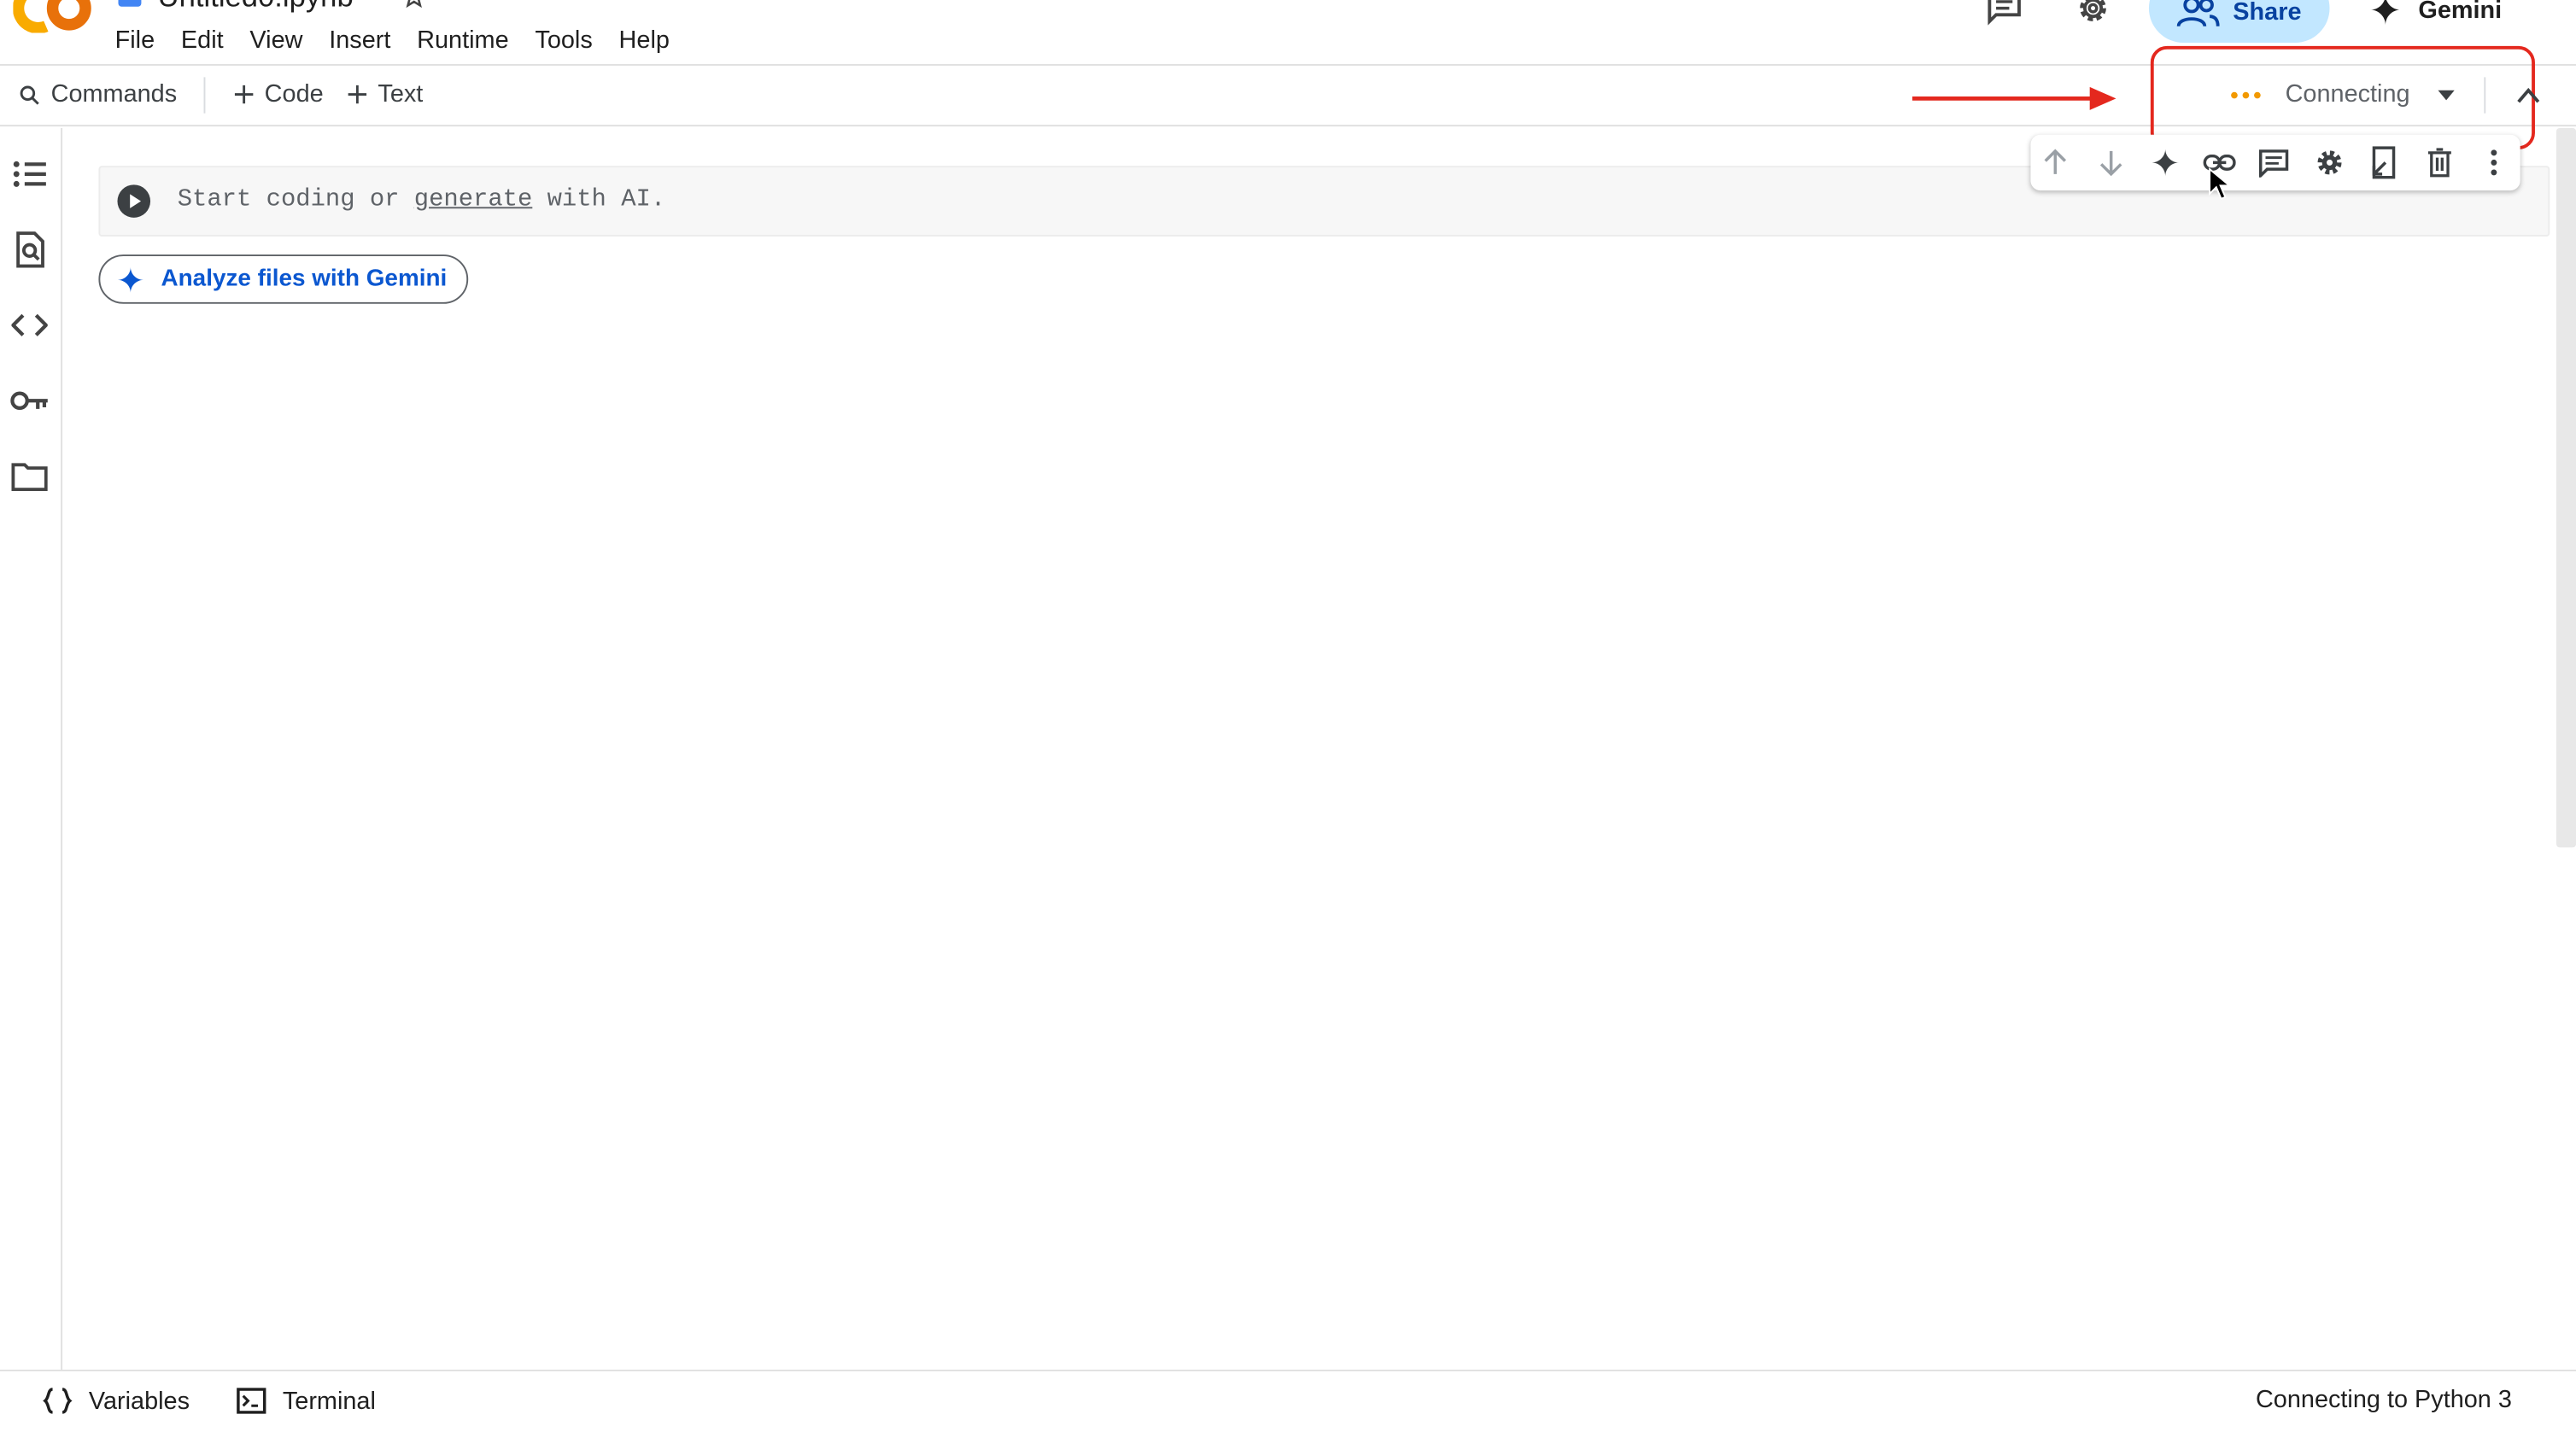  What do you see at coordinates (52, 16) in the screenshot?
I see `colab-logo-icon` at bounding box center [52, 16].